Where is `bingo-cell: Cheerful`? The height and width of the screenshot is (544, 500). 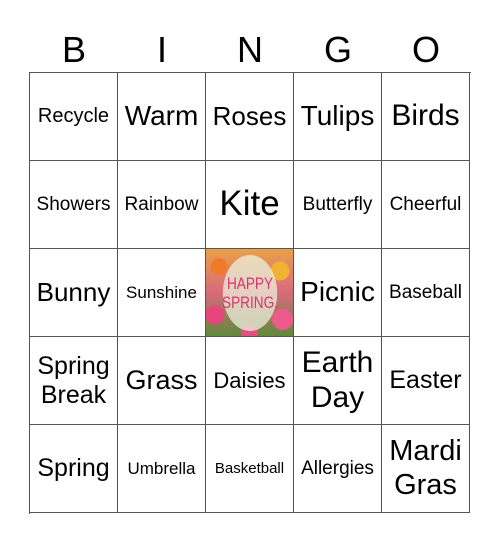 bingo-cell: Cheerful is located at coordinates (426, 205).